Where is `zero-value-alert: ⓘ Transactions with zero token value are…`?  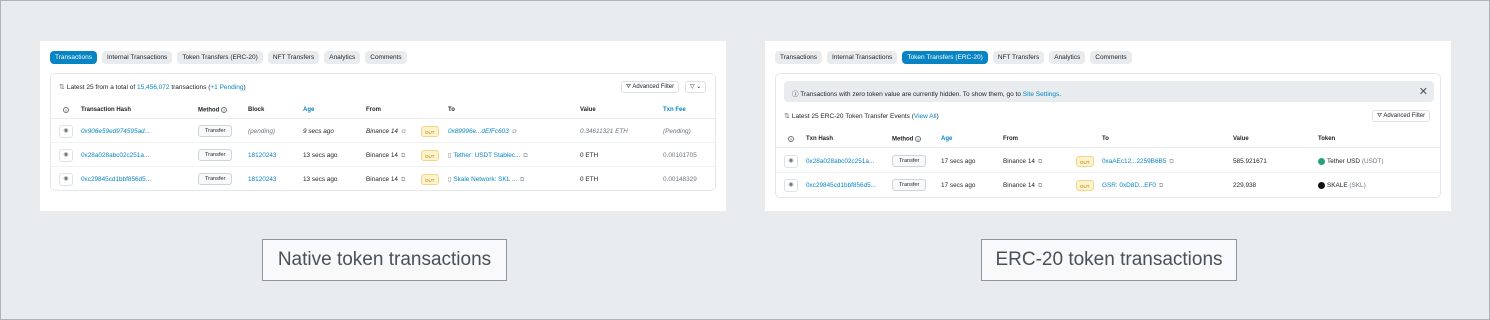 zero-value-alert: ⓘ Transactions with zero token value are… is located at coordinates (1109, 91).